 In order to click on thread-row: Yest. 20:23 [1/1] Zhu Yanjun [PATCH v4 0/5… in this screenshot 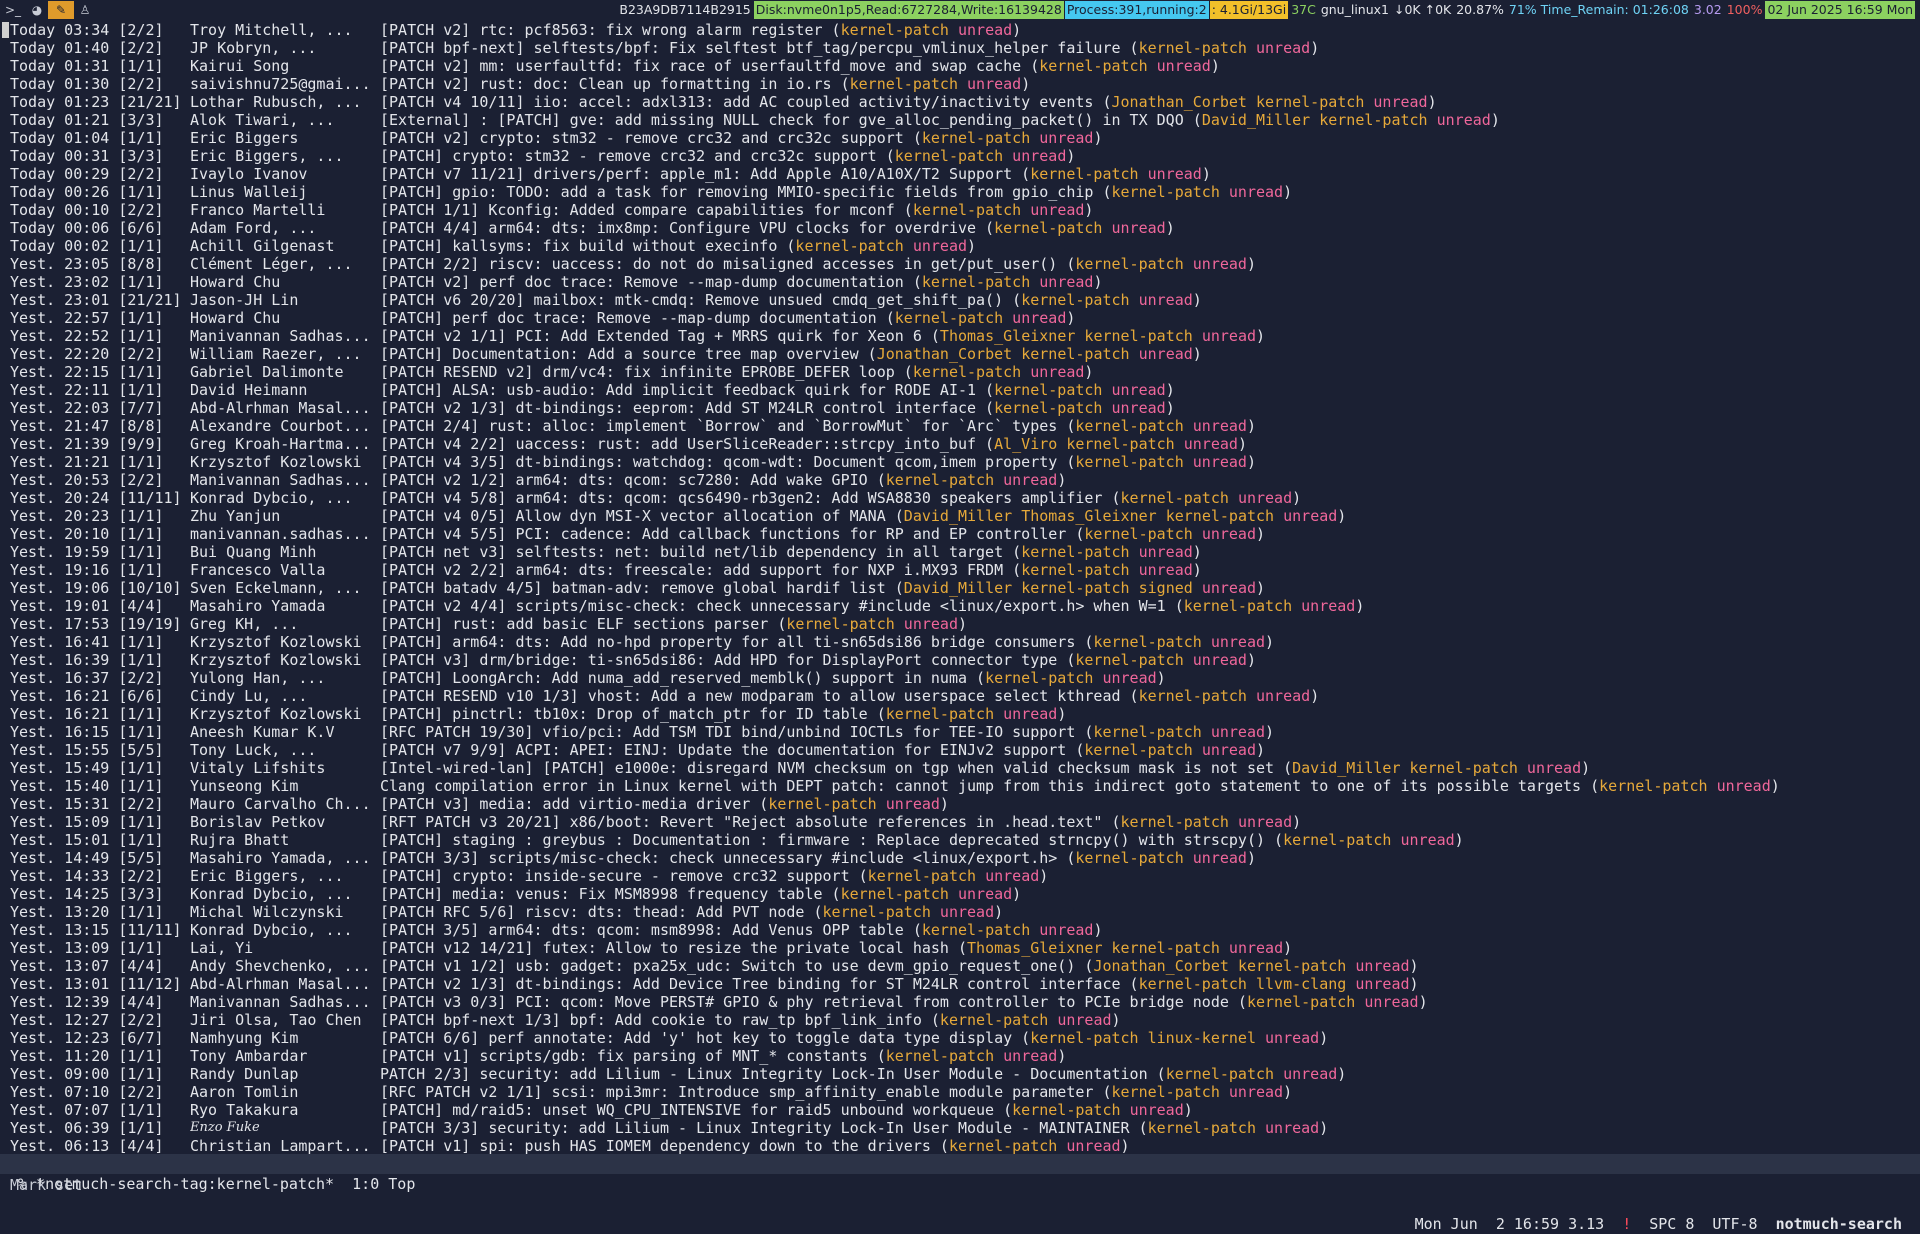, I will do `click(960, 516)`.